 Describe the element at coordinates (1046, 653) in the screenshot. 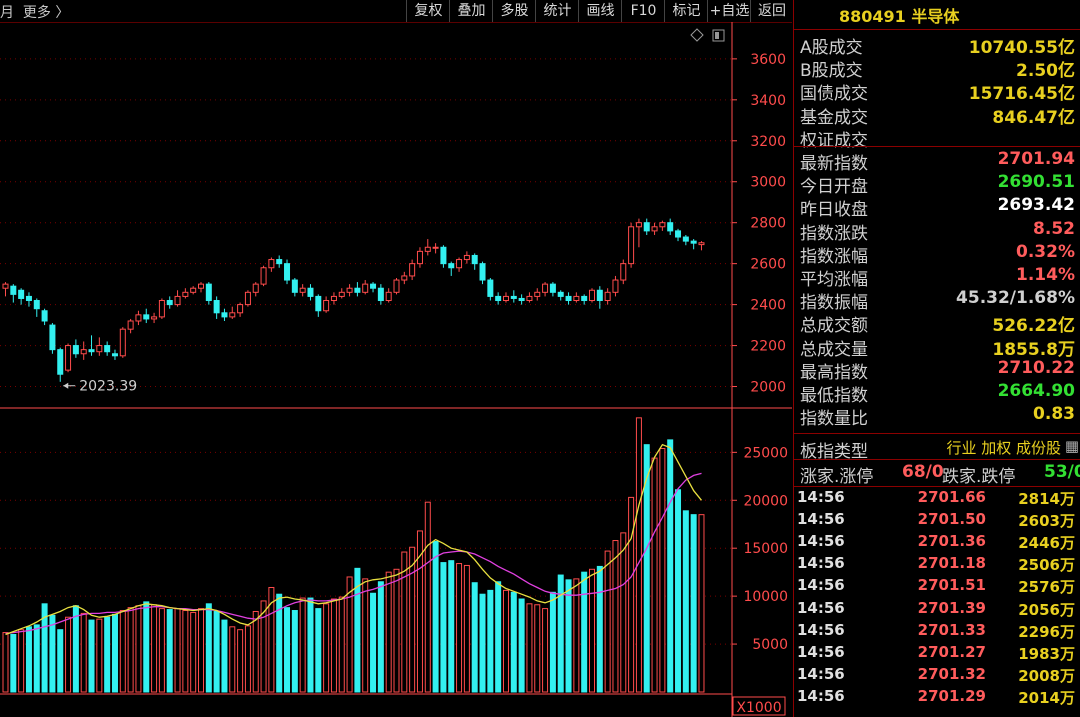

I see `tick-volume: 1983万` at that location.